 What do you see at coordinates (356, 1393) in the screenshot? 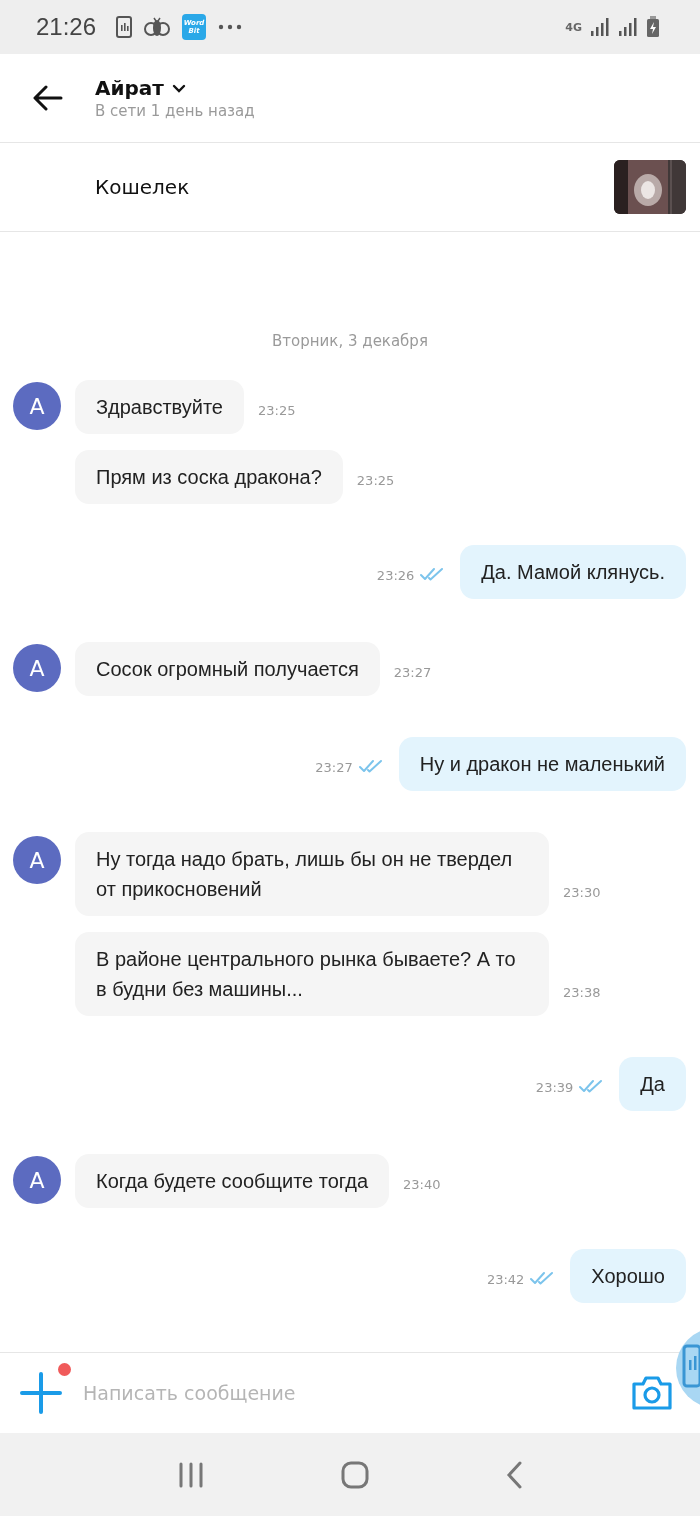
I see `message-field: Написать сообщение` at bounding box center [356, 1393].